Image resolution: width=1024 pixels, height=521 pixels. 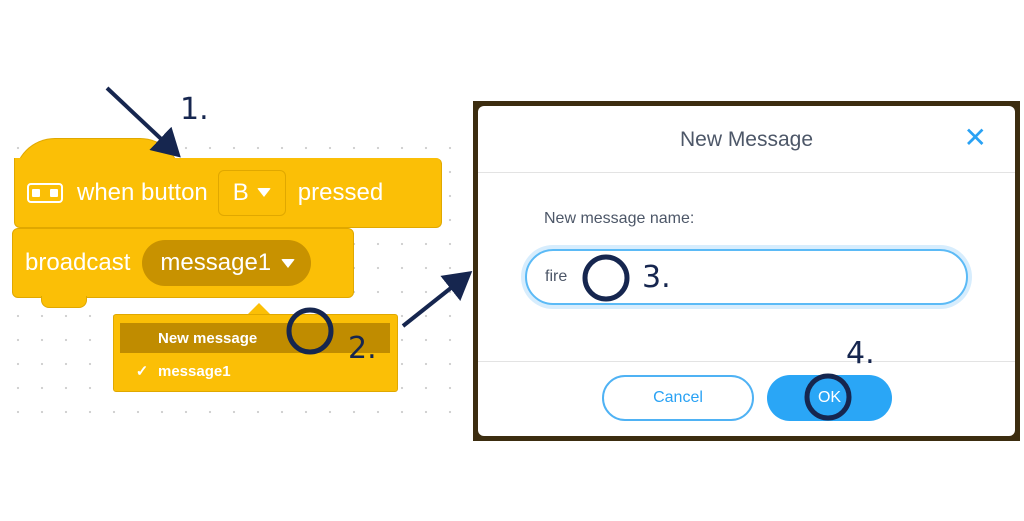 I want to click on menu-item-label: message1, so click(x=194, y=371).